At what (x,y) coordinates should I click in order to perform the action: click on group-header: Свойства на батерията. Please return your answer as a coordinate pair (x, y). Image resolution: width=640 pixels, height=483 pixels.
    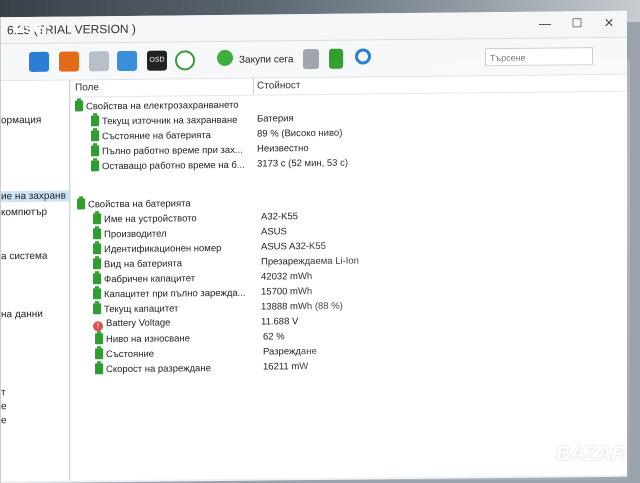
    Looking at the image, I should click on (134, 204).